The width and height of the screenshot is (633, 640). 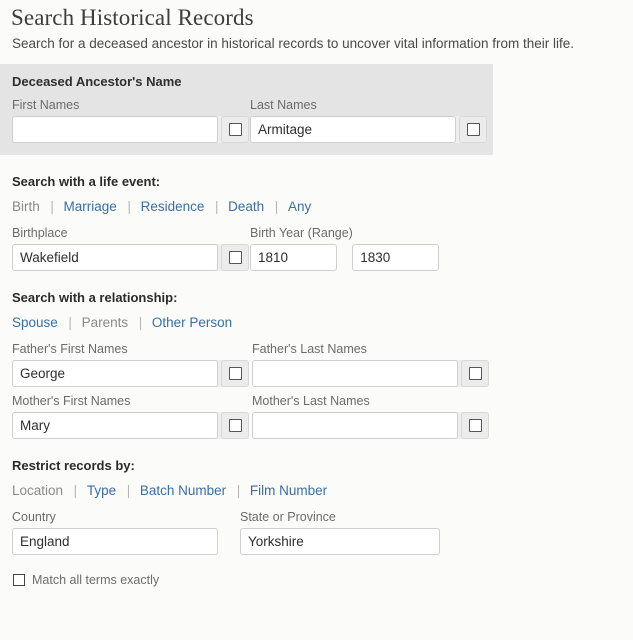 I want to click on mothers-last-names-exact-holder, so click(x=475, y=425).